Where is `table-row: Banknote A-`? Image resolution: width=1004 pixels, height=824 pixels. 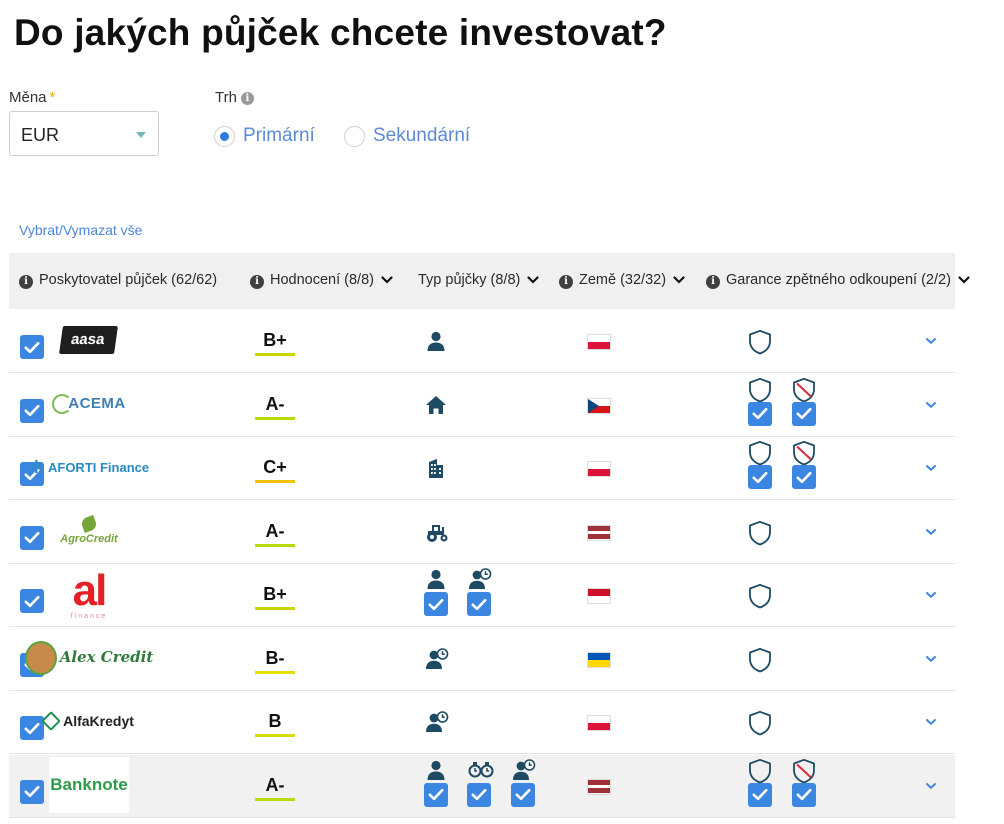 table-row: Banknote A- is located at coordinates (482, 786).